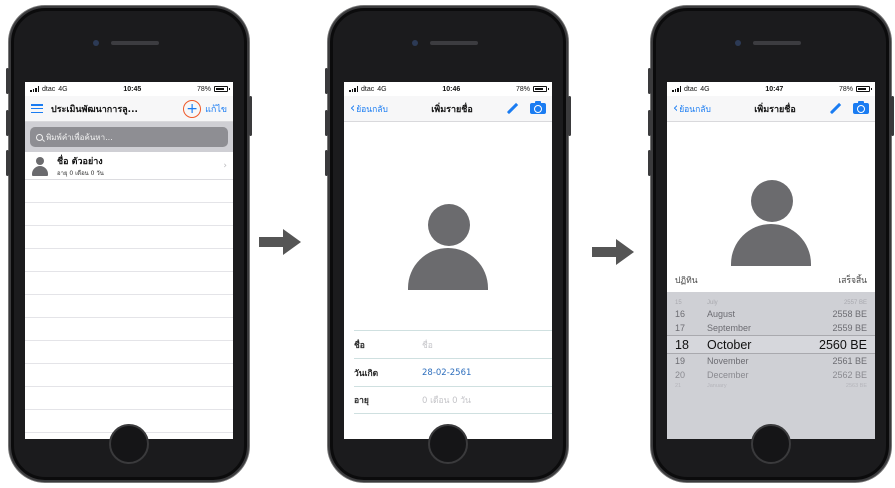  Describe the element at coordinates (678, 386) in the screenshot. I see `picker-day: 21` at that location.